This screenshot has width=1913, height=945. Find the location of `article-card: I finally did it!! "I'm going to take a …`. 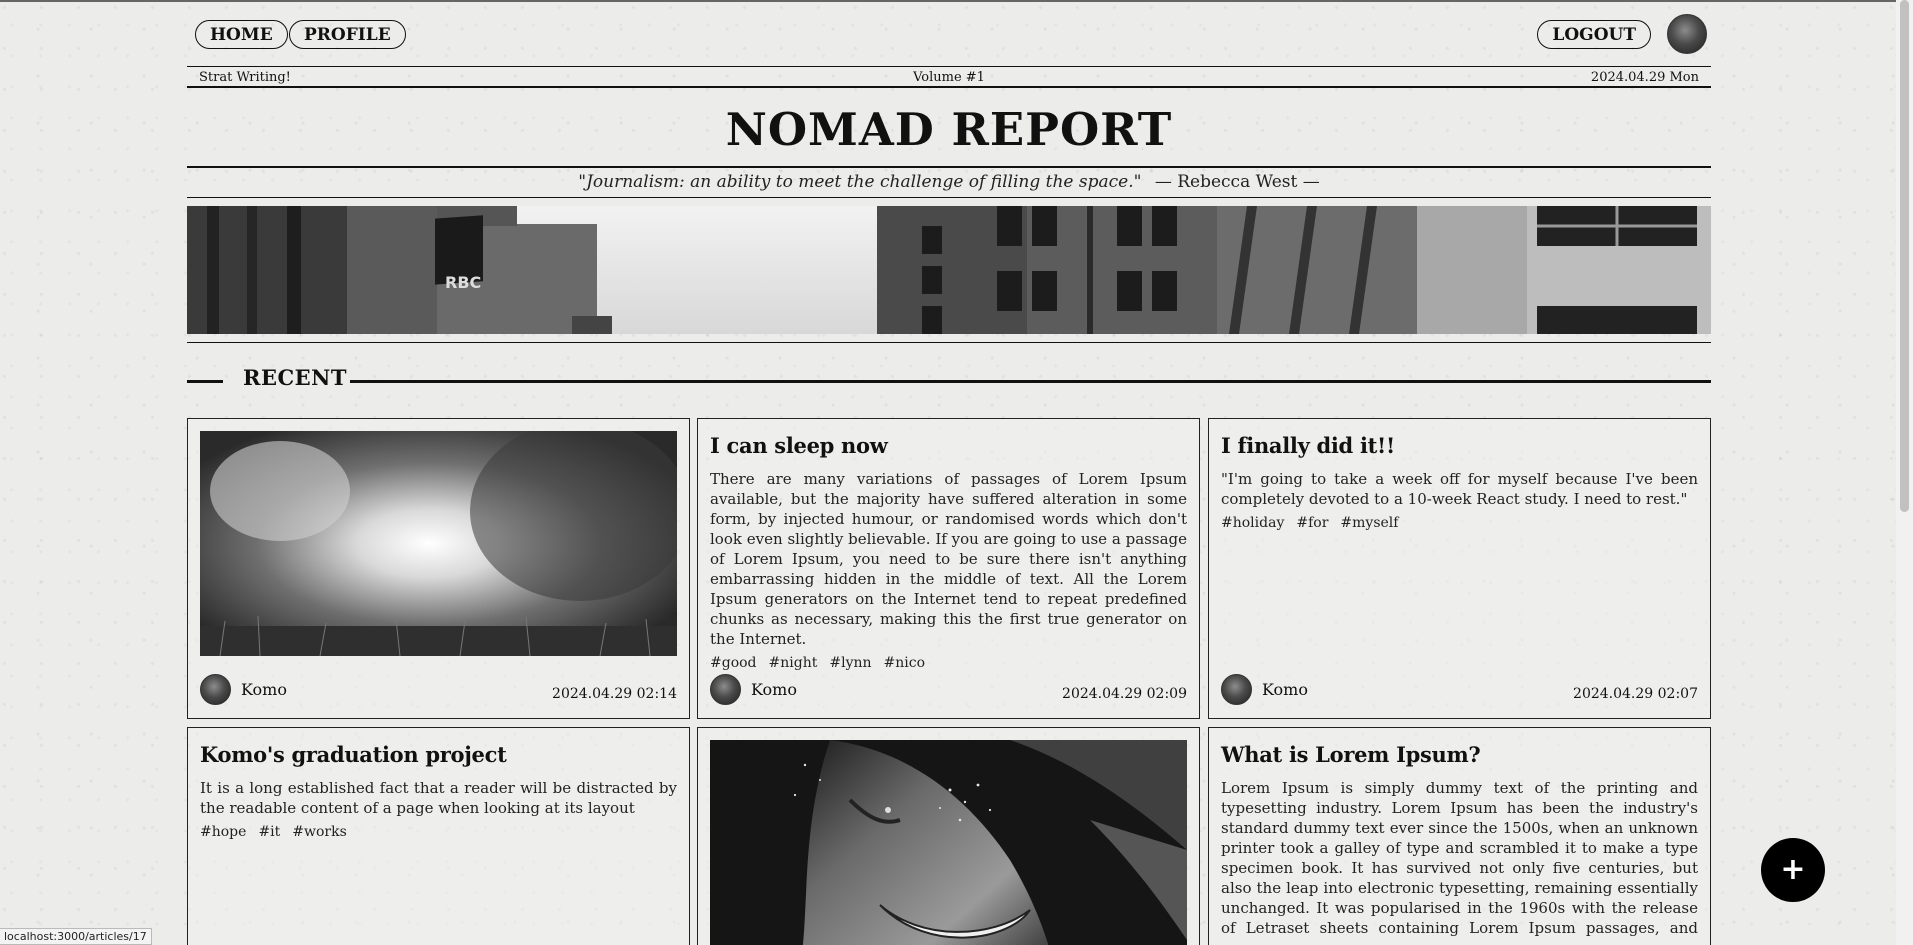

article-card: I finally did it!! "I'm going to take a … is located at coordinates (1459, 568).